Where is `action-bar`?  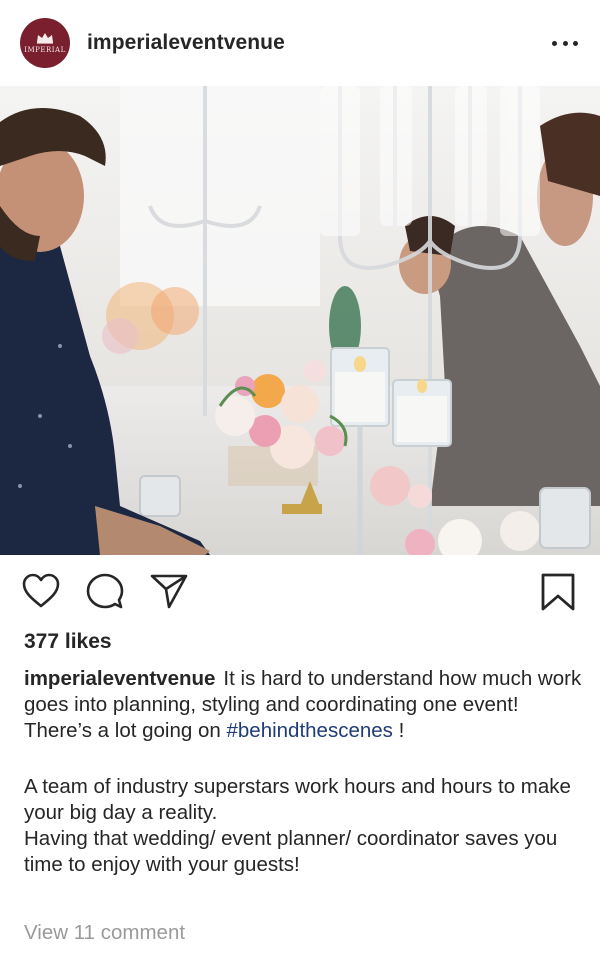
action-bar is located at coordinates (300, 591).